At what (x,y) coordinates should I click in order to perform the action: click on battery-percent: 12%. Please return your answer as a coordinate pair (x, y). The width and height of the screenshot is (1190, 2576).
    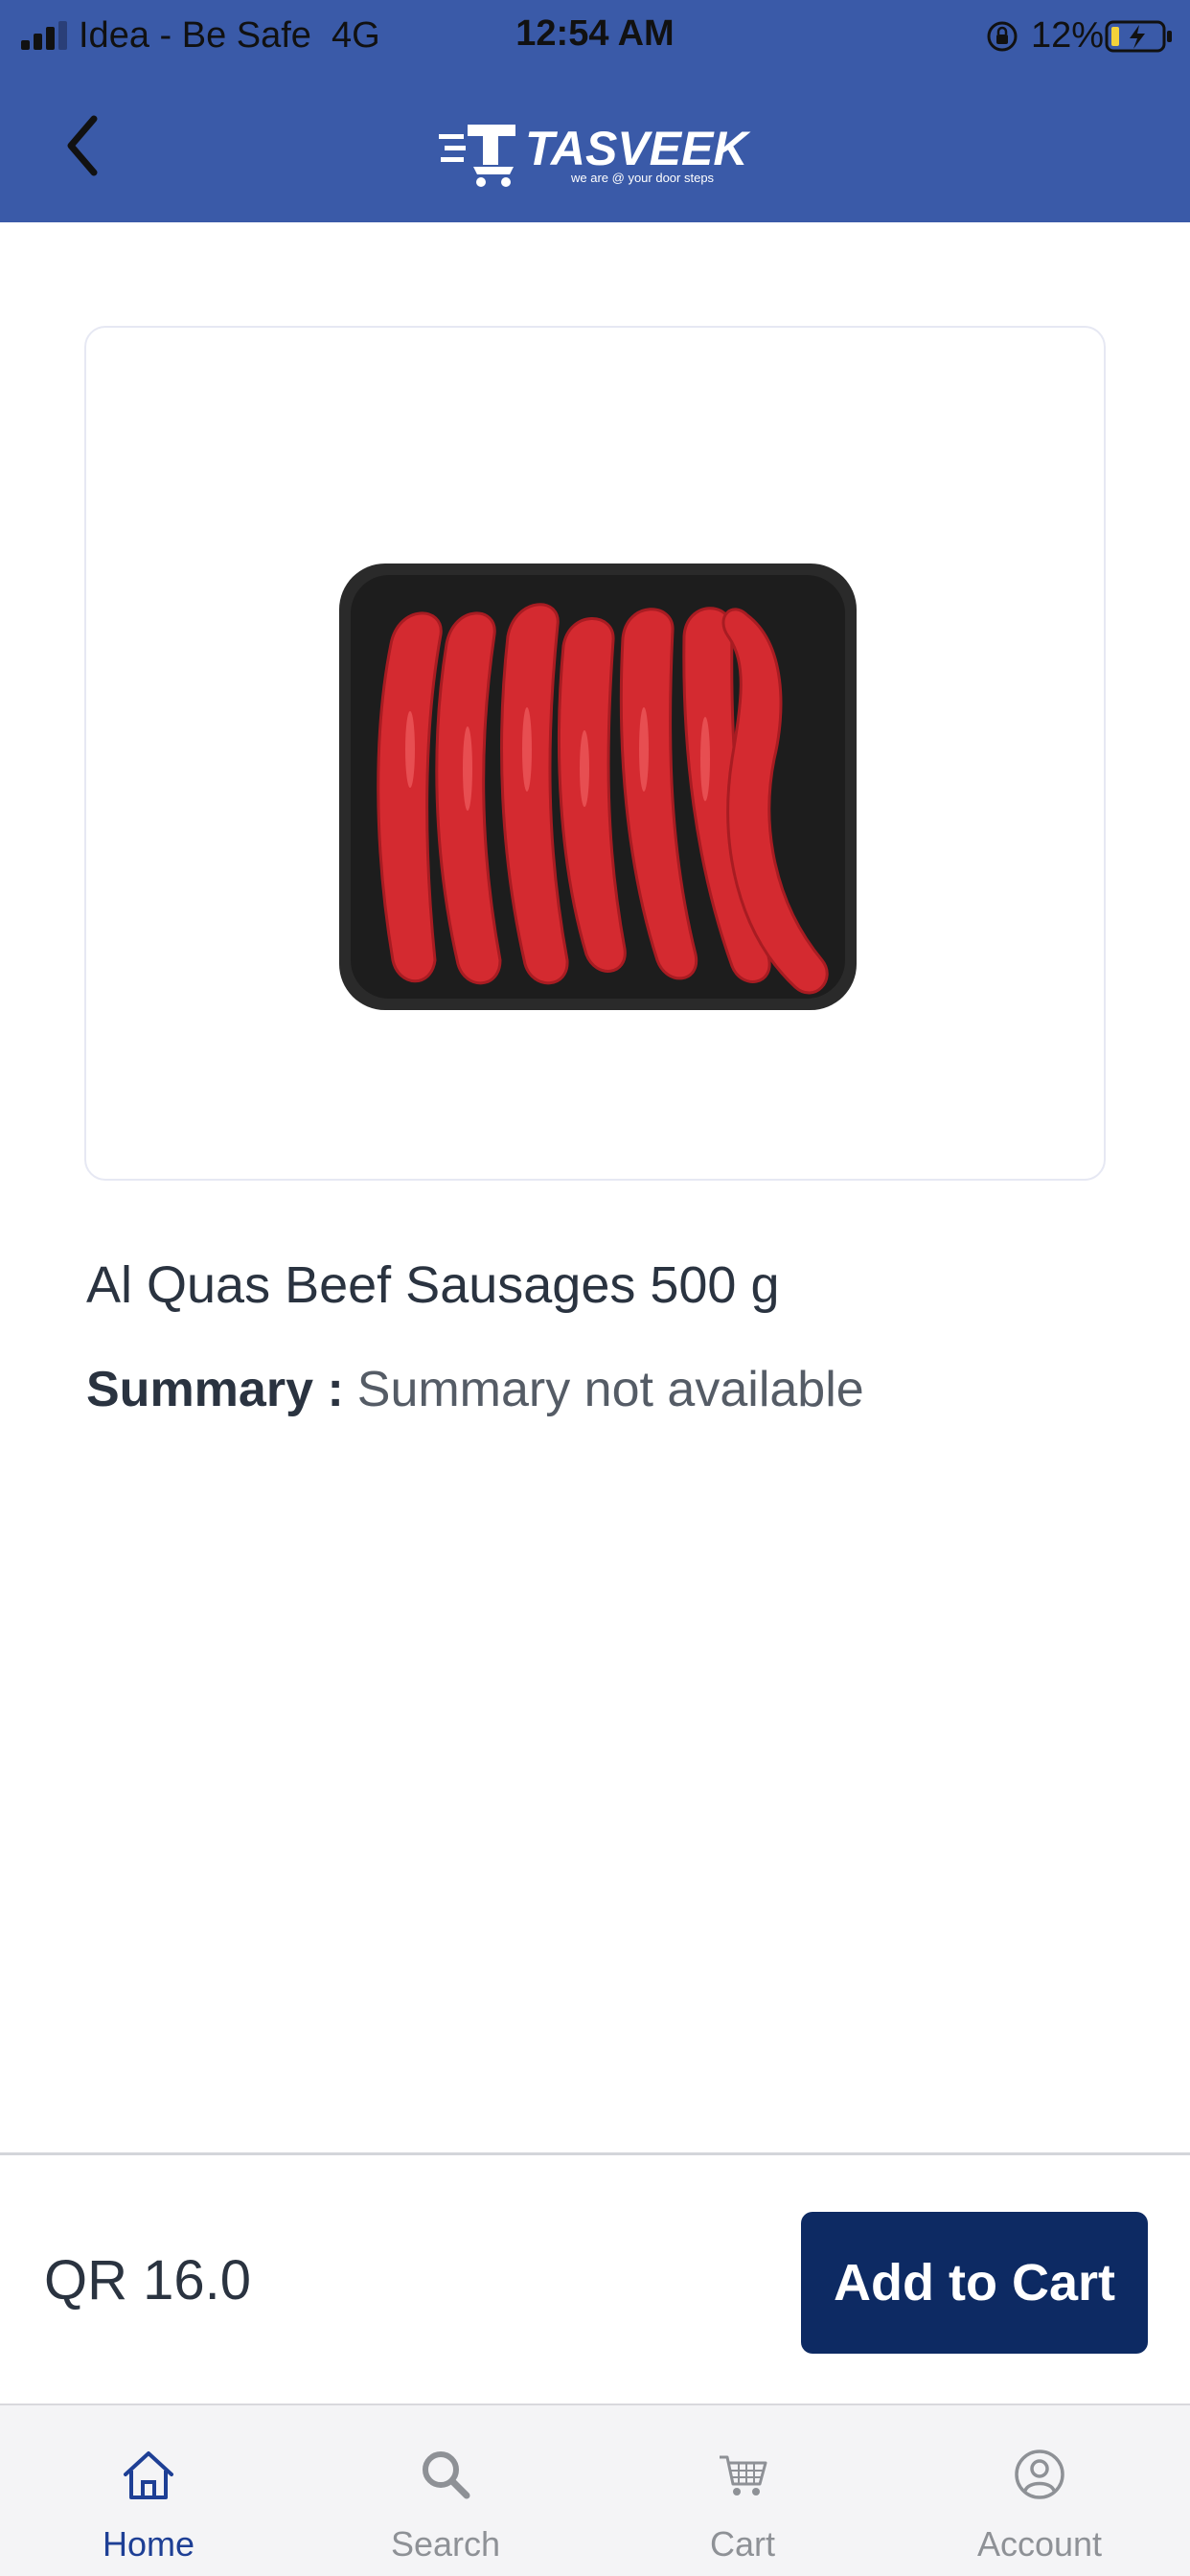
    Looking at the image, I should click on (1068, 35).